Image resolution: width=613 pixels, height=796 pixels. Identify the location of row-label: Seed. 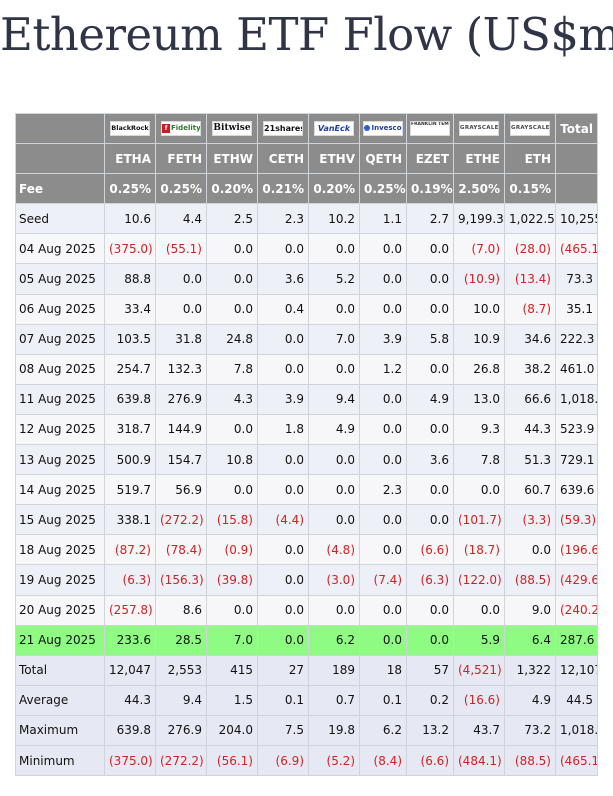
(60, 219).